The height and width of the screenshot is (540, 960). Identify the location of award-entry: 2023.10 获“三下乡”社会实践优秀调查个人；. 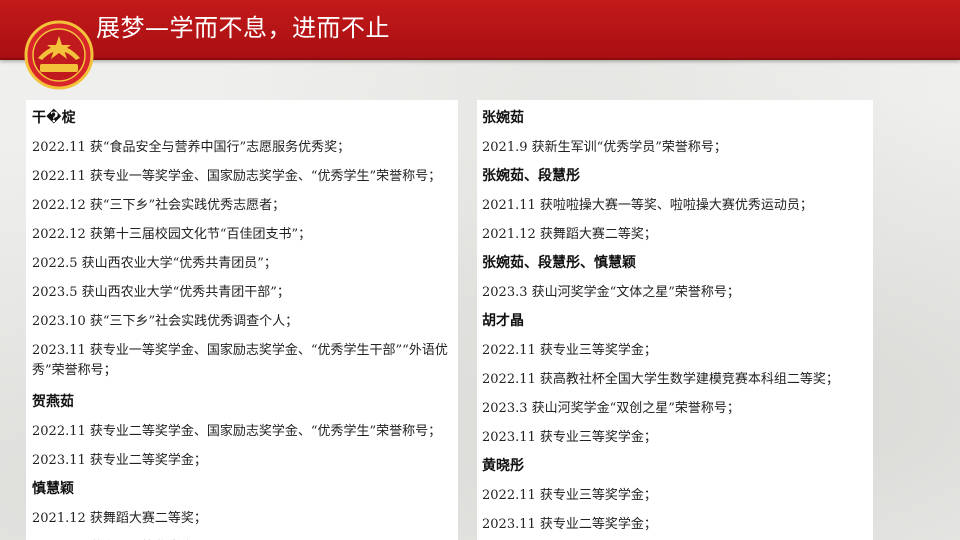
(165, 321).